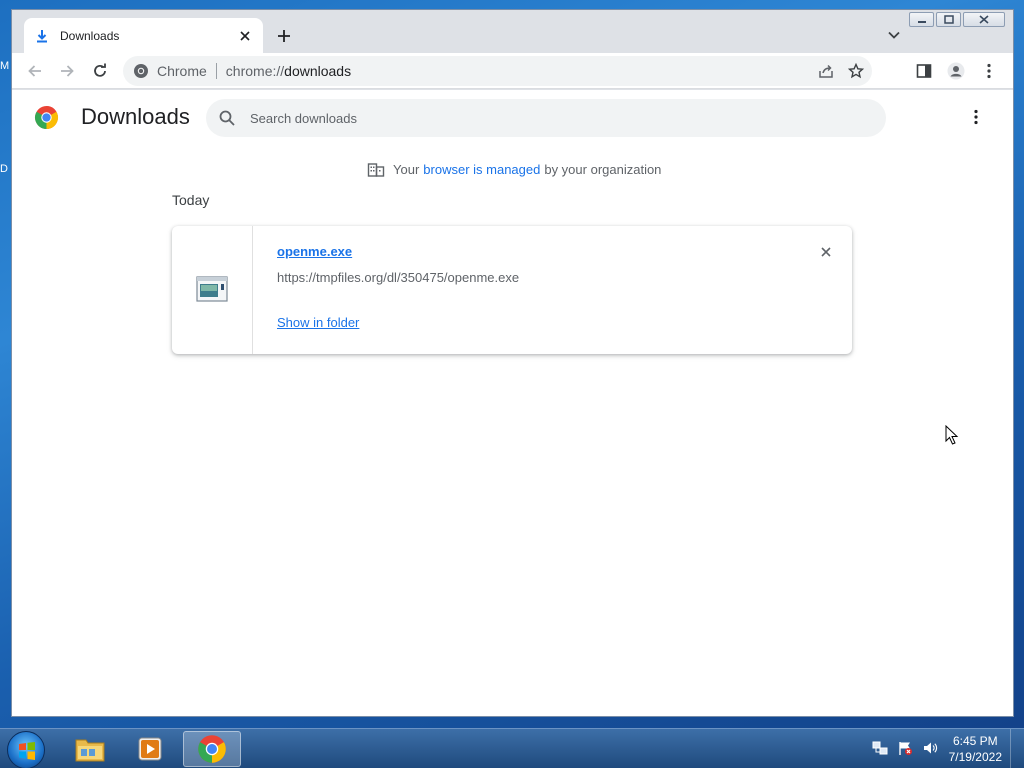  I want to click on downloads-header: Downloads, so click(512, 118).